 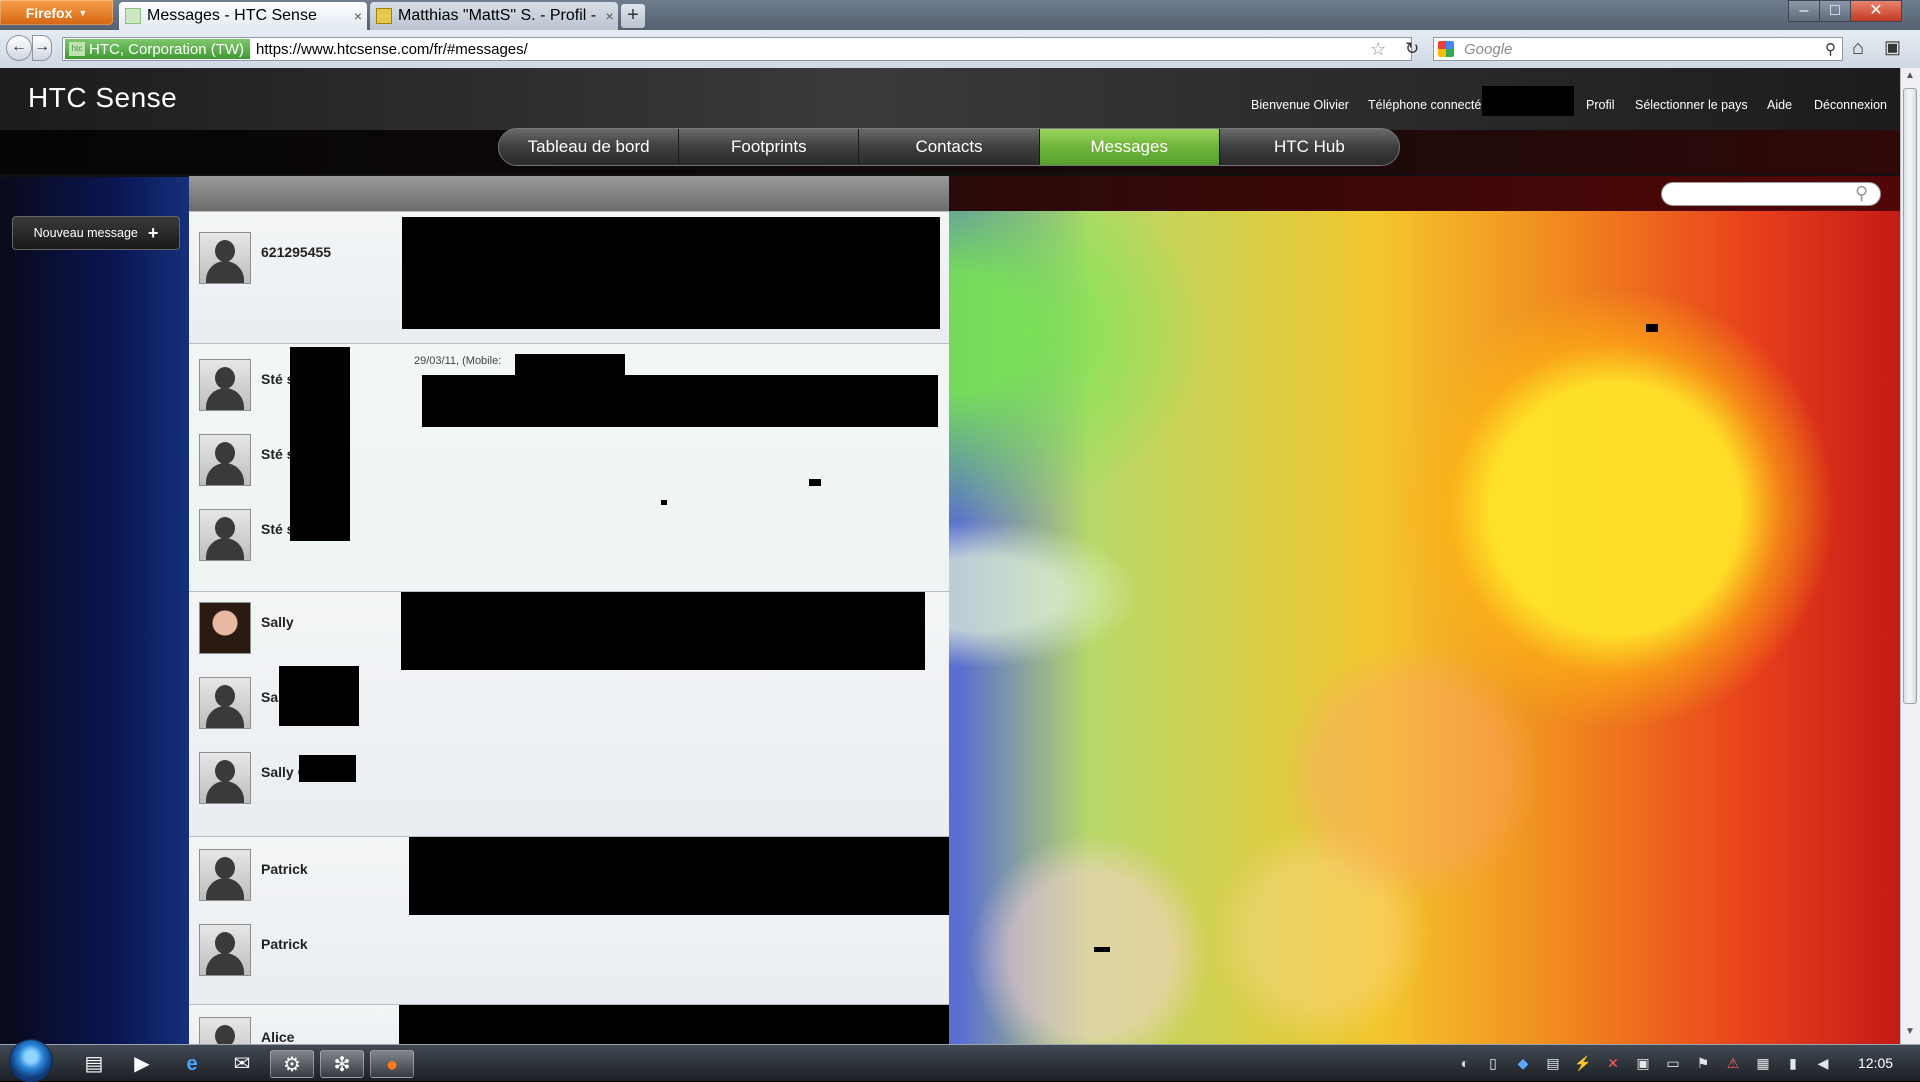 What do you see at coordinates (1771, 194) in the screenshot?
I see `message-search-input` at bounding box center [1771, 194].